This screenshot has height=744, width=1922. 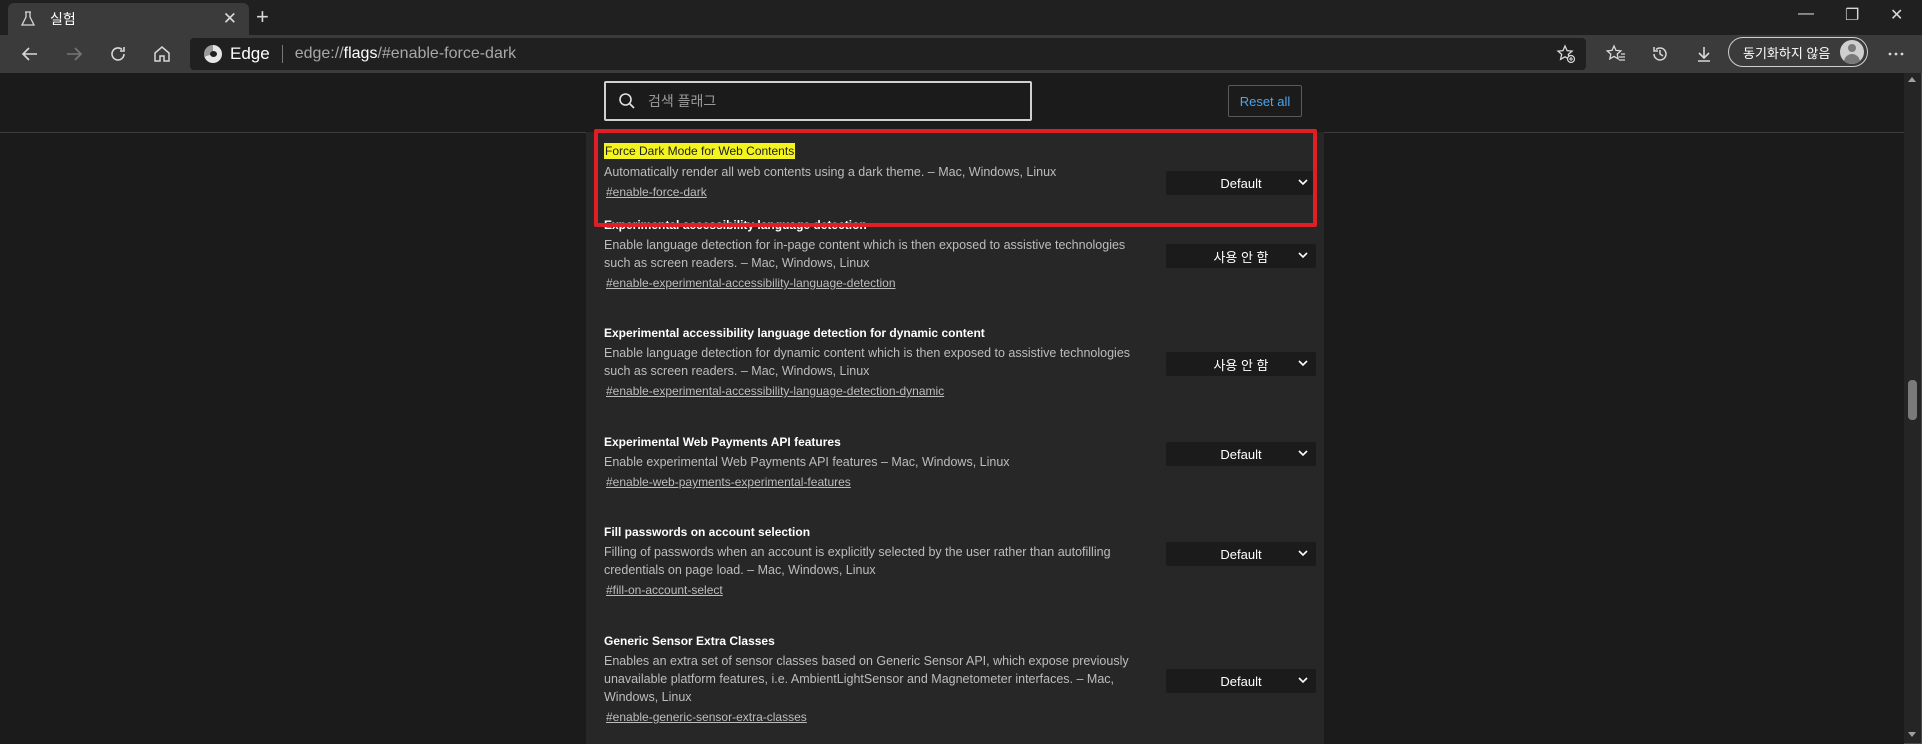 I want to click on favorites-icon, so click(x=1615, y=52).